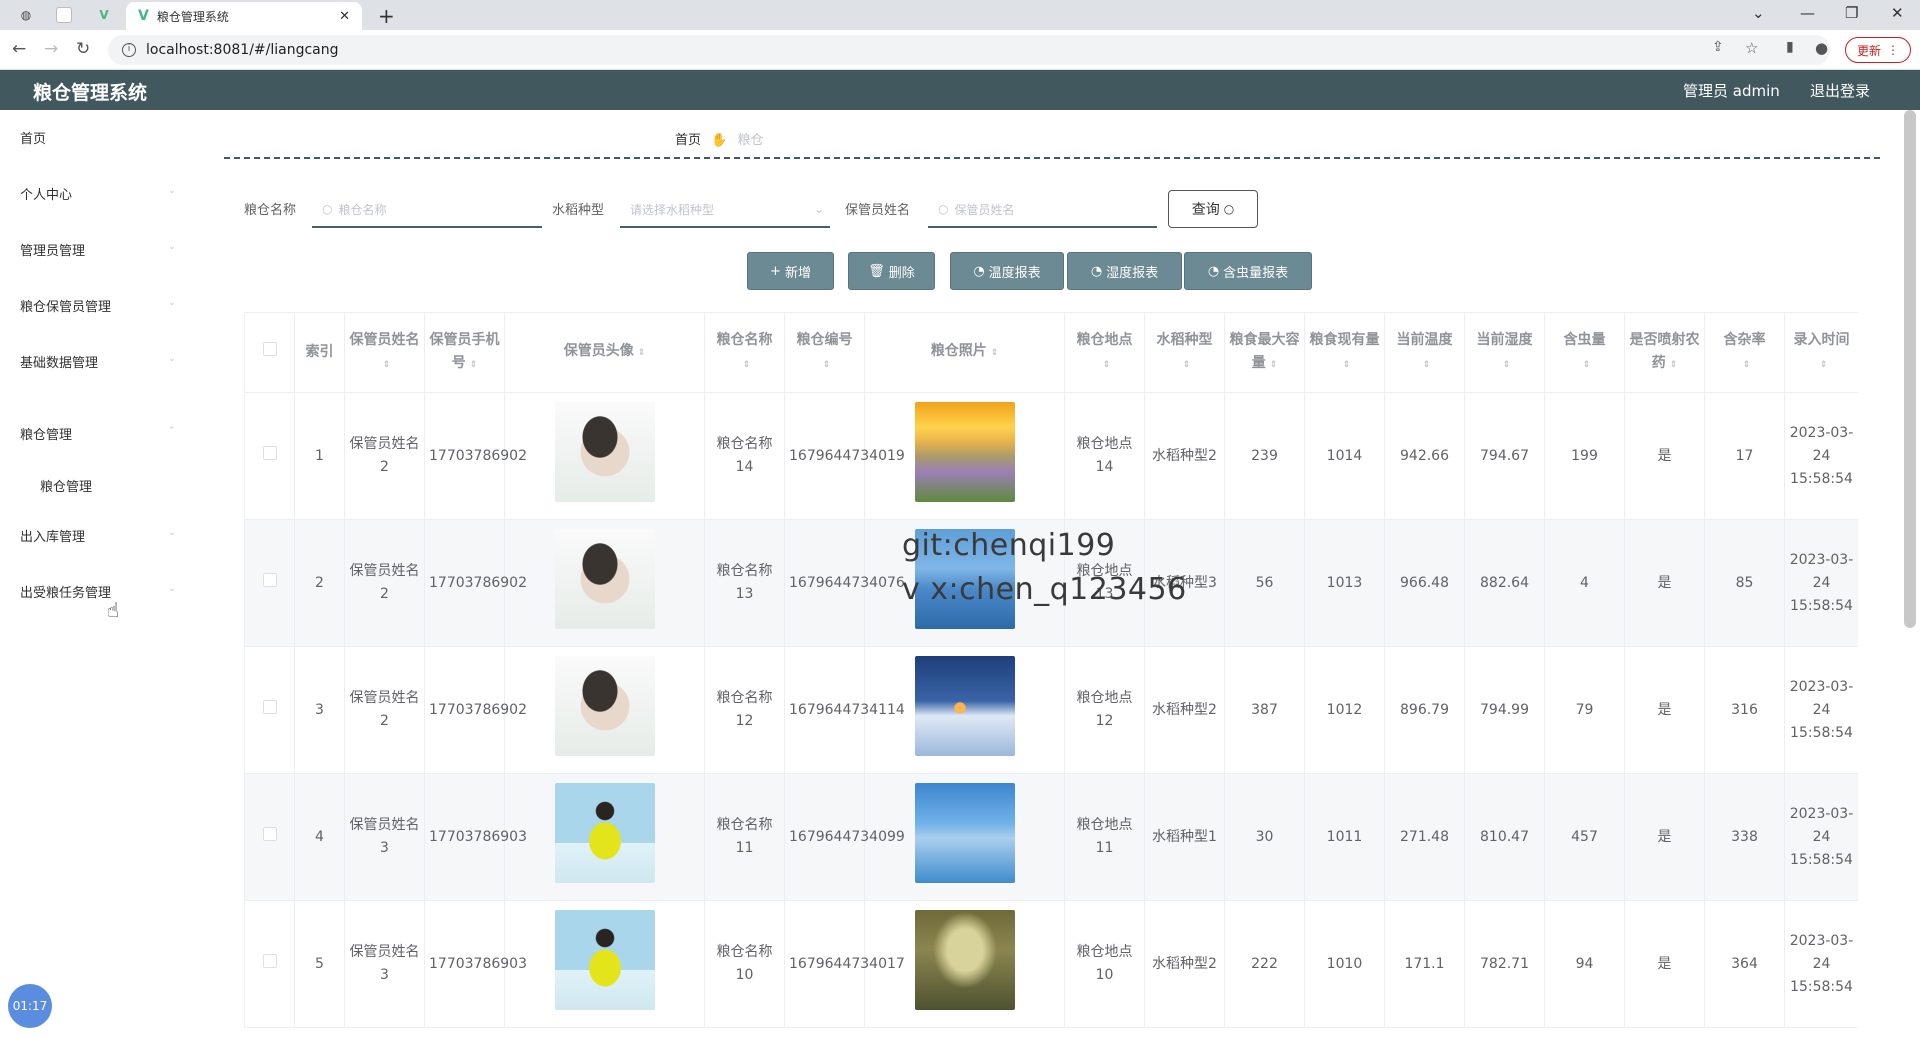  Describe the element at coordinates (344, 16) in the screenshot. I see `close-icon: ✕` at that location.